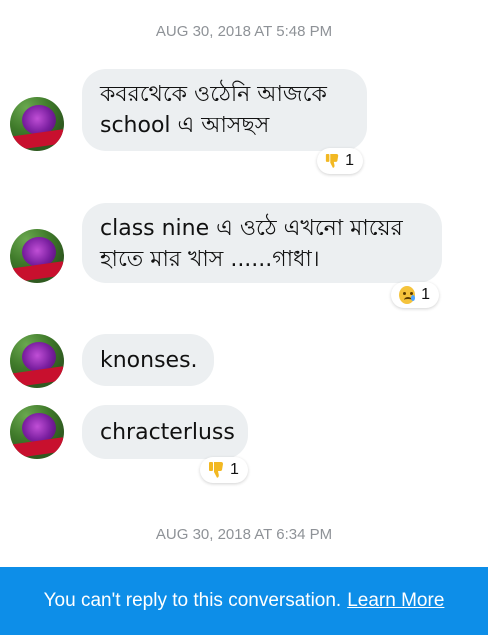 This screenshot has width=488, height=635. I want to click on message-bubble: knonses., so click(148, 360).